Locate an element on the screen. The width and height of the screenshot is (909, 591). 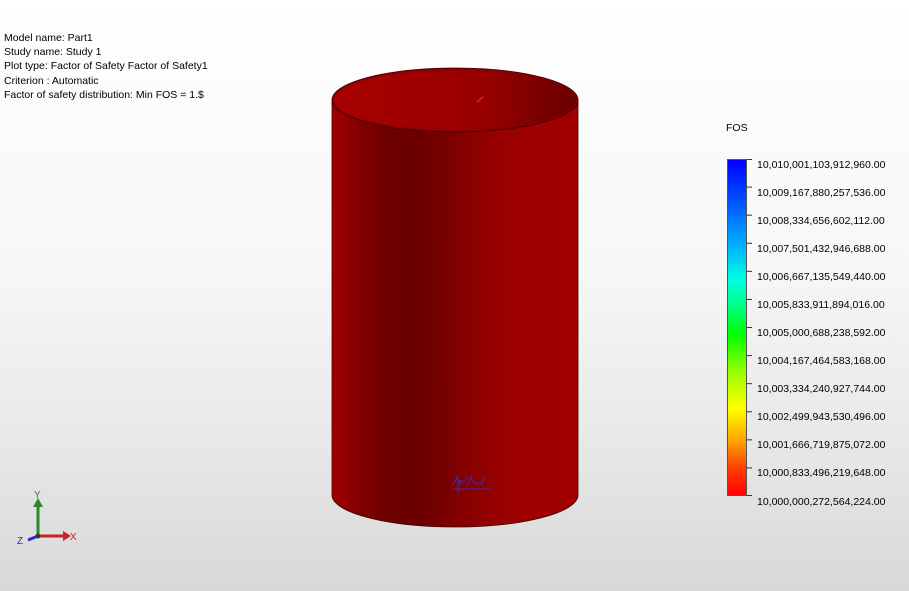
legend-label: 10,005,000,688,238,592.00 is located at coordinates (821, 333).